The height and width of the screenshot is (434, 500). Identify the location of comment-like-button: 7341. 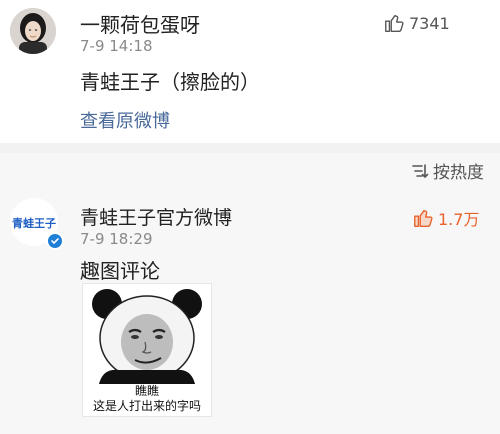
(416, 23).